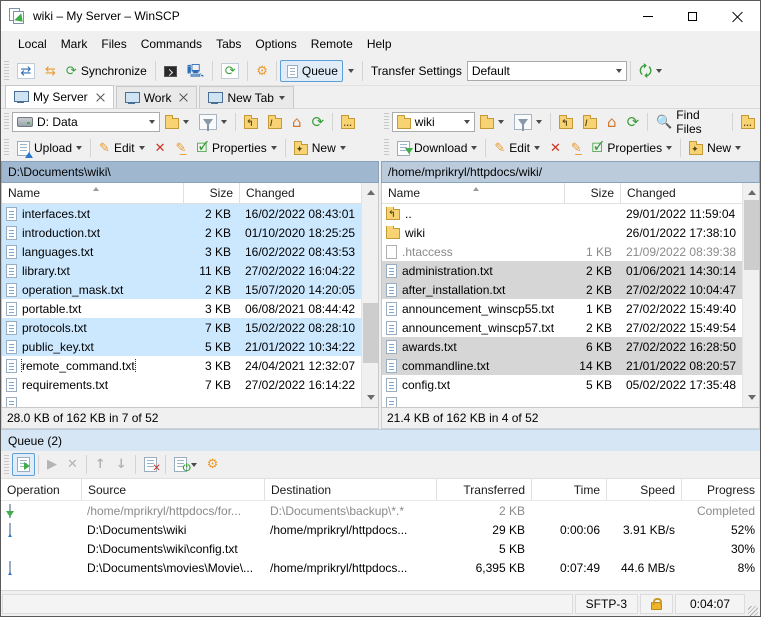 The height and width of the screenshot is (617, 761). Describe the element at coordinates (473, 193) in the screenshot. I see `remote-column-name: Name` at that location.